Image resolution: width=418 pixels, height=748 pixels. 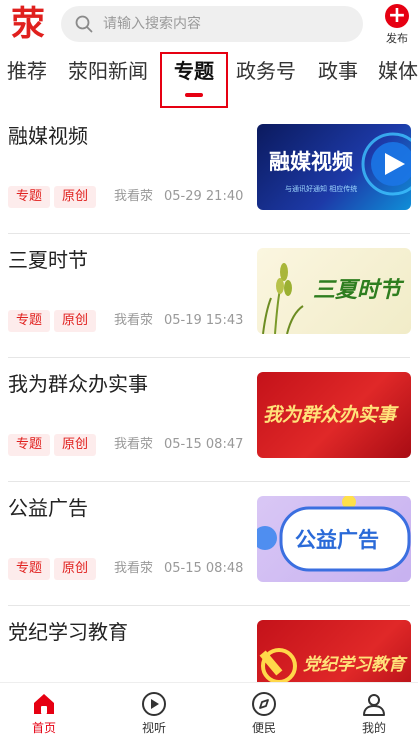 What do you see at coordinates (194, 80) in the screenshot?
I see `active-tab-highlight` at bounding box center [194, 80].